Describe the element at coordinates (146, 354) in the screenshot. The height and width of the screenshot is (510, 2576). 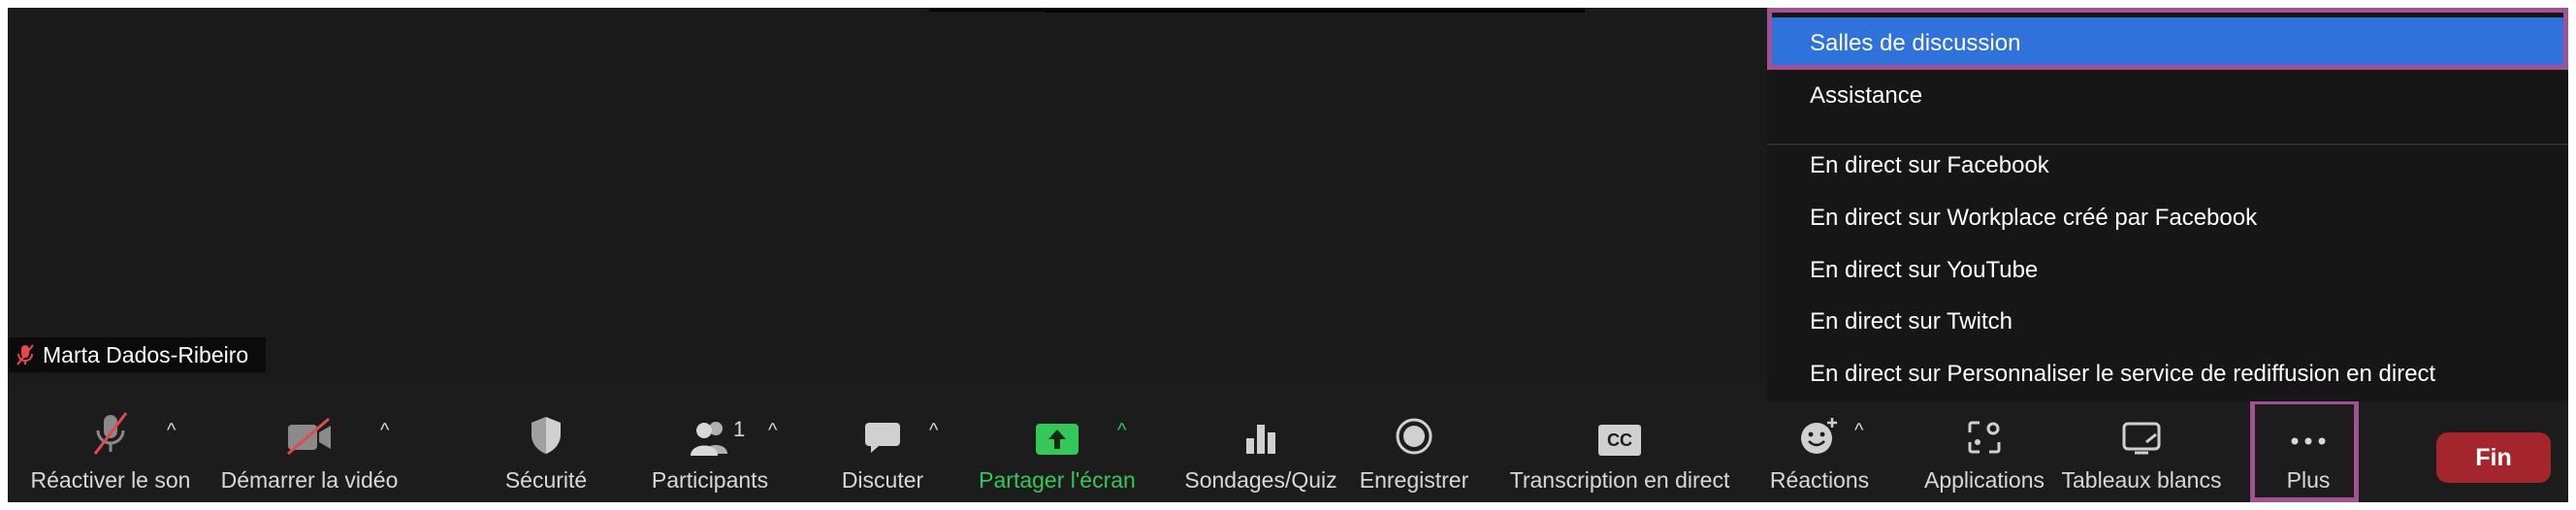
I see `participant-name: Marta Dados-Ribeiro` at that location.